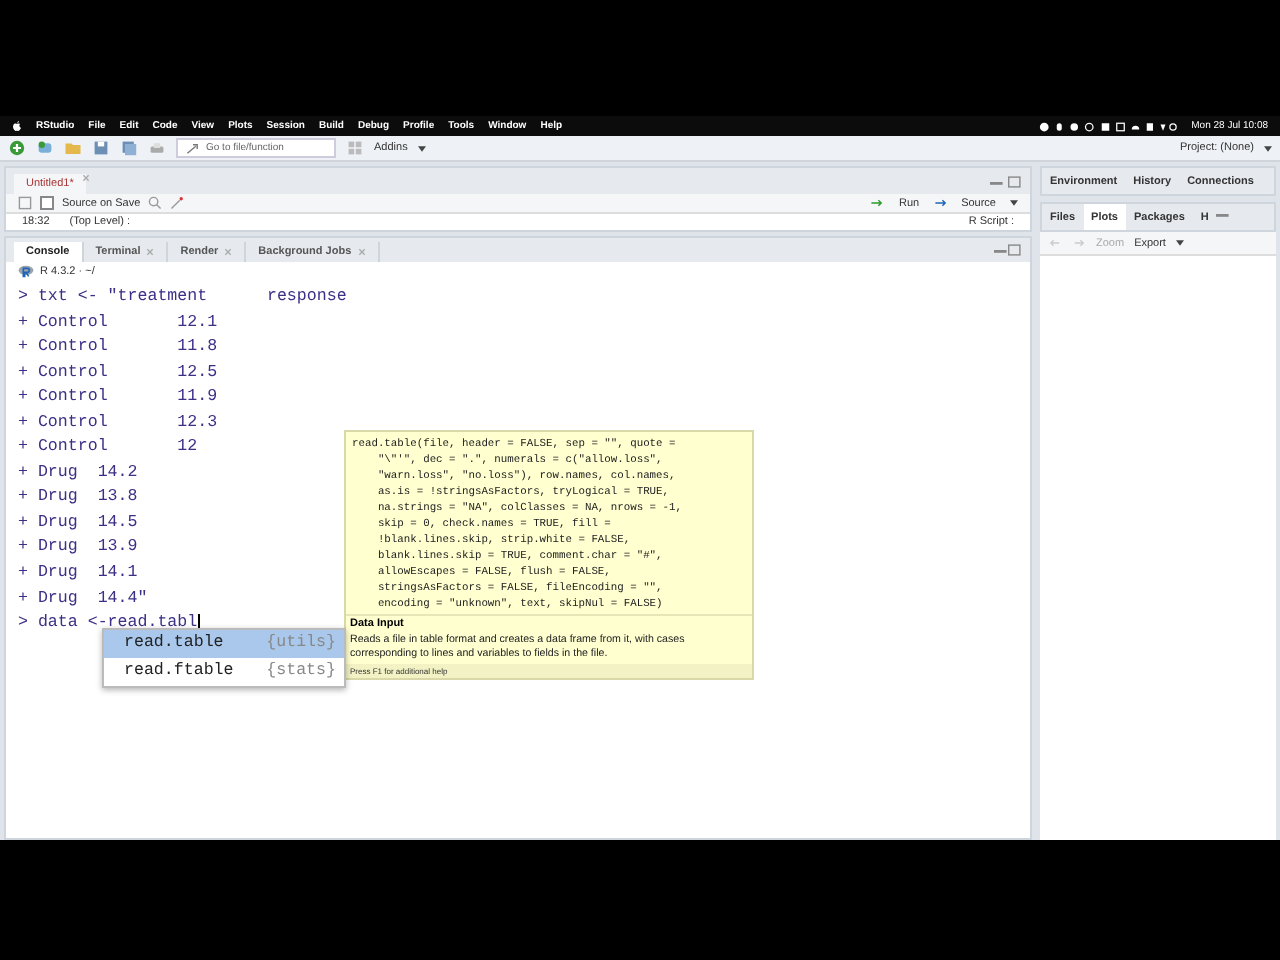 This screenshot has width=1280, height=960. What do you see at coordinates (182, 298) in the screenshot?
I see `console-line: > txt <- "treatment response` at bounding box center [182, 298].